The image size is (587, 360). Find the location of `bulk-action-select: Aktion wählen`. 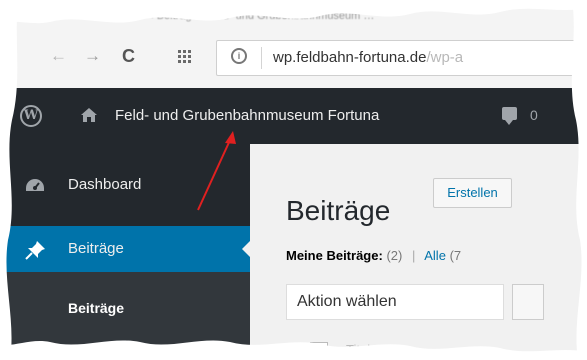

bulk-action-select: Aktion wählen is located at coordinates (395, 302).